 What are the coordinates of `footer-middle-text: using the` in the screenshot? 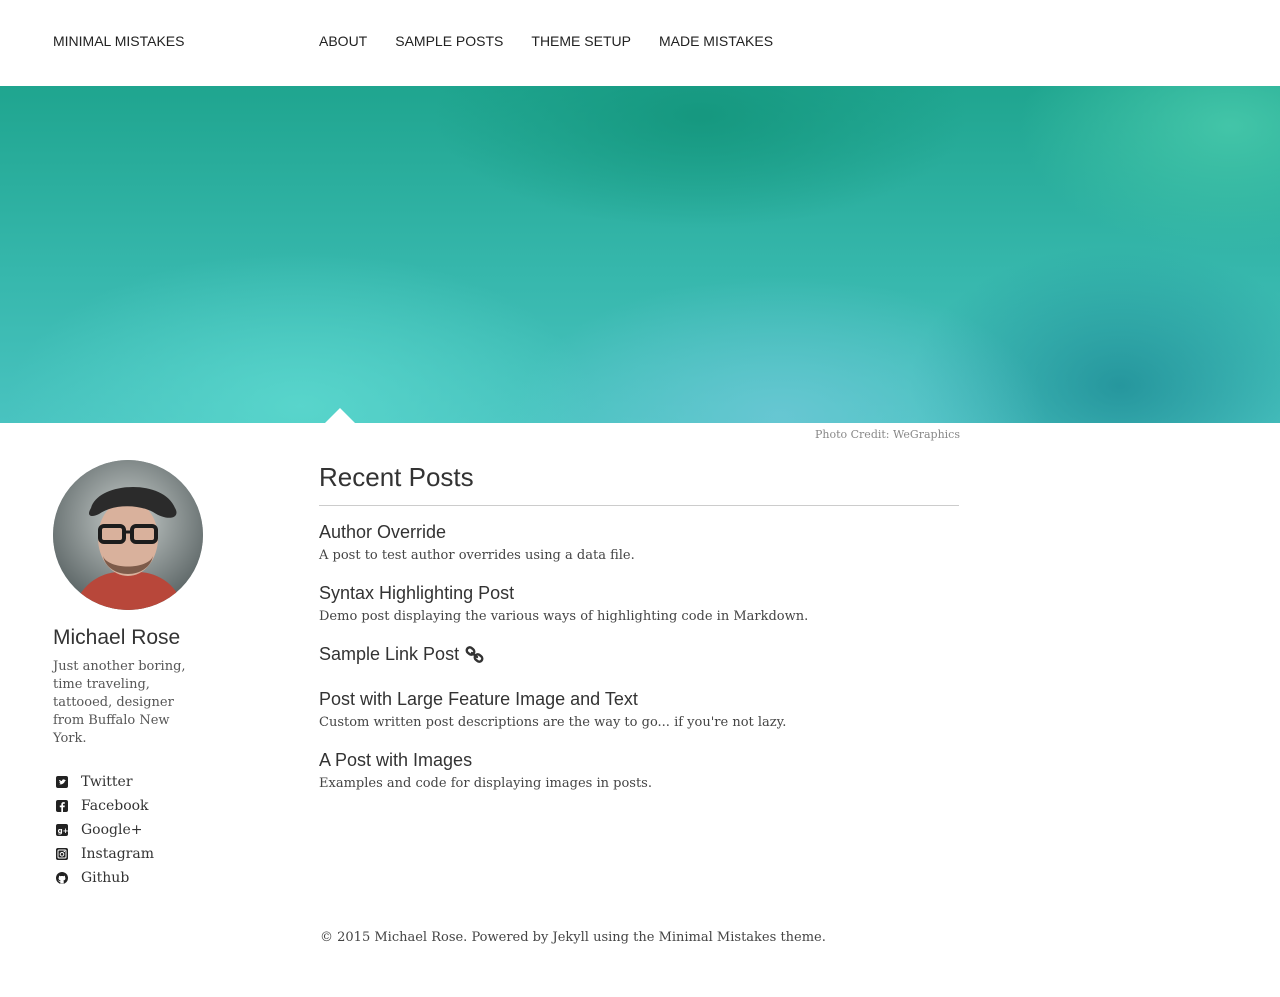 It's located at (624, 937).